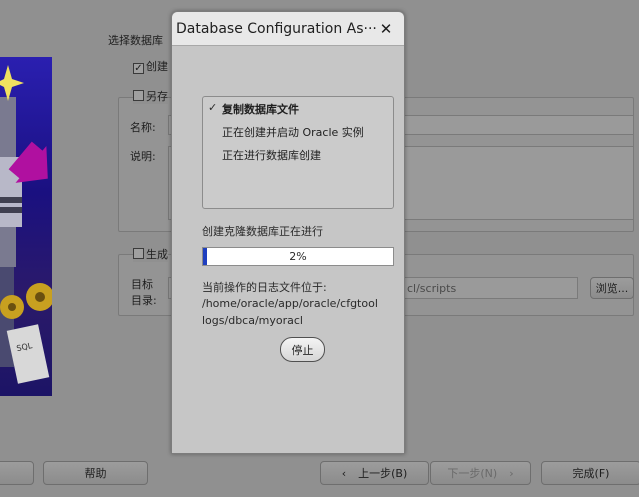 This screenshot has height=497, width=639. I want to click on chevron-right-icon: ›, so click(511, 473).